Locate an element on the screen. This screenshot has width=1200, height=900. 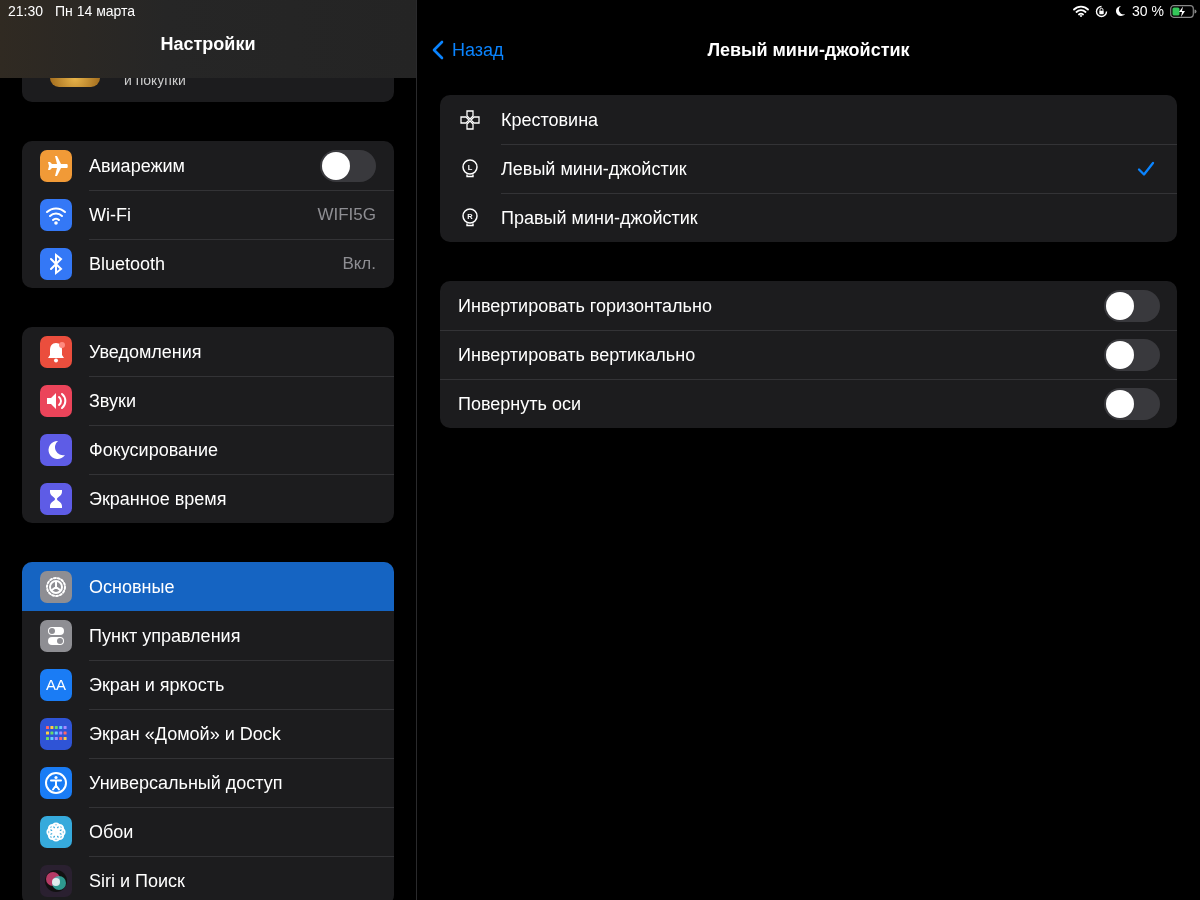
avatar is located at coordinates (75, 82).